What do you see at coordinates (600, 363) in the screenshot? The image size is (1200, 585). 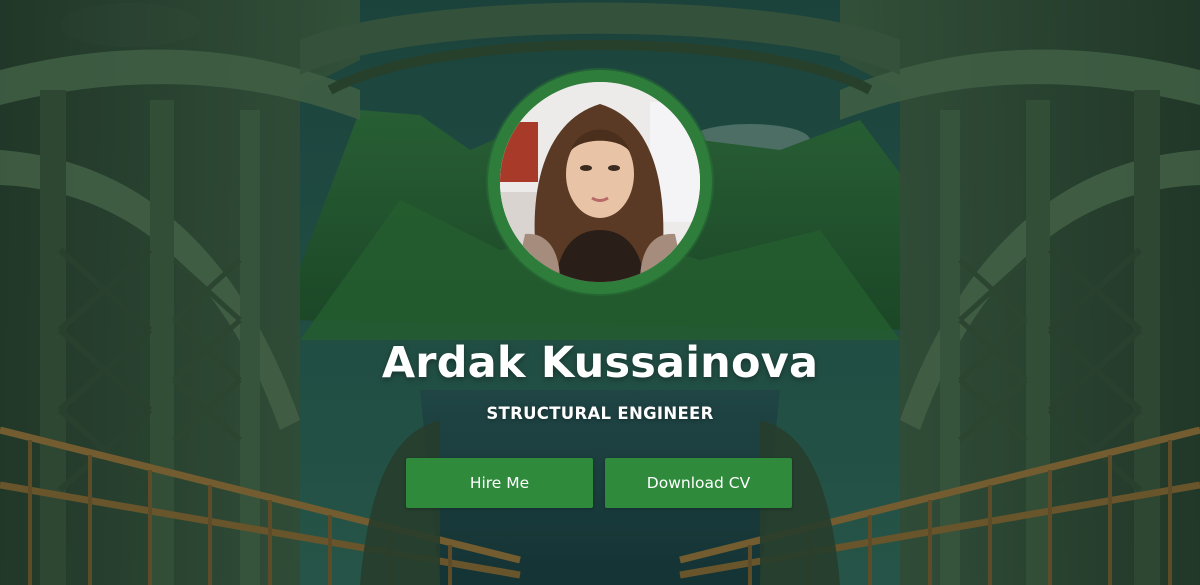 I see `profile-name: Ardak Kussainova` at bounding box center [600, 363].